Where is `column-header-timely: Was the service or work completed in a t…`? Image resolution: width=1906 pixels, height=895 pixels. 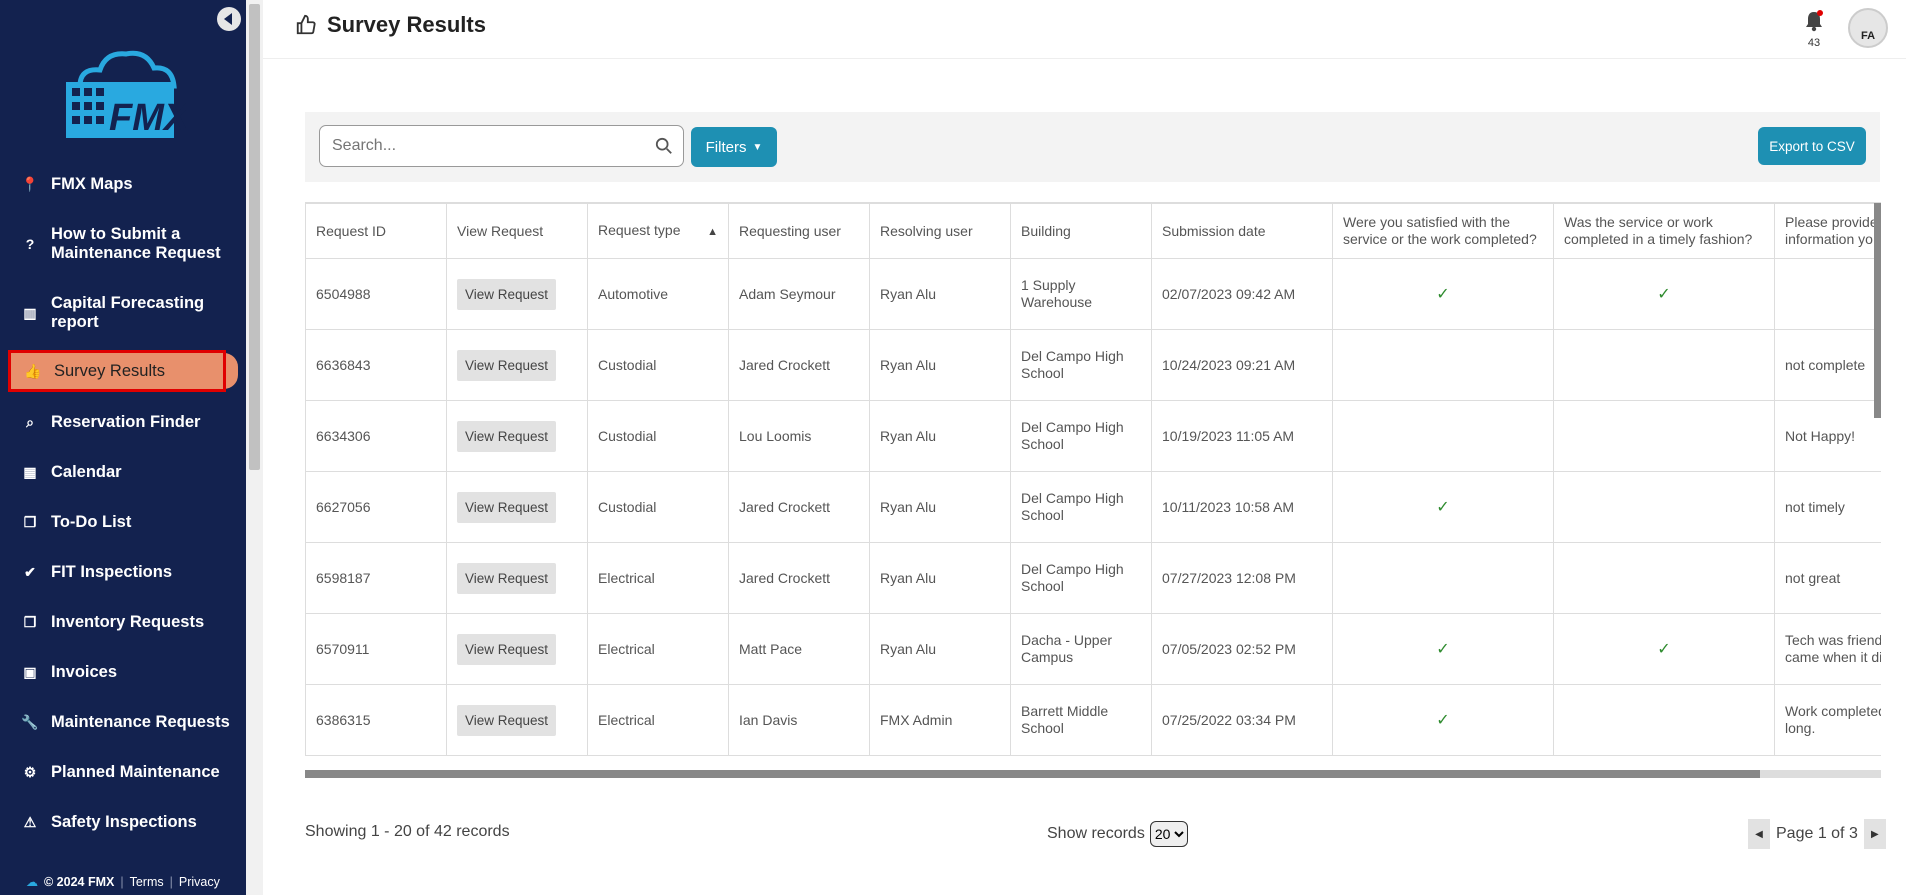 column-header-timely: Was the service or work completed in a t… is located at coordinates (1664, 231).